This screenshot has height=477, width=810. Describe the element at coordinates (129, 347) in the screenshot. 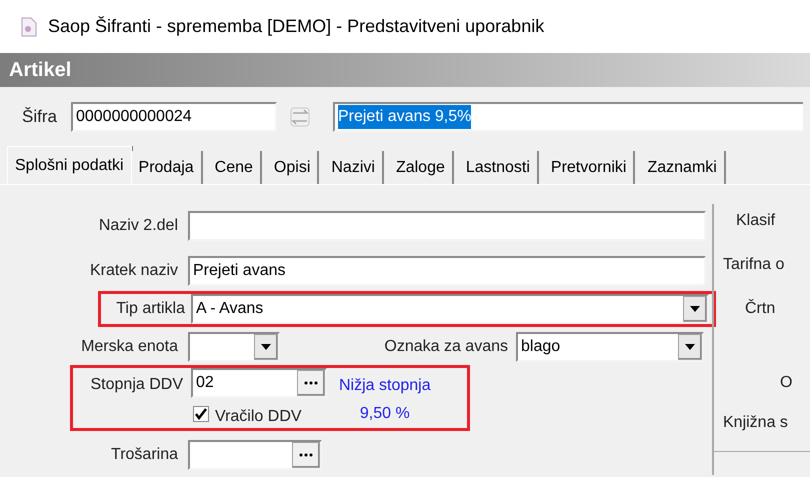

I see `field-label: Merska enota` at that location.